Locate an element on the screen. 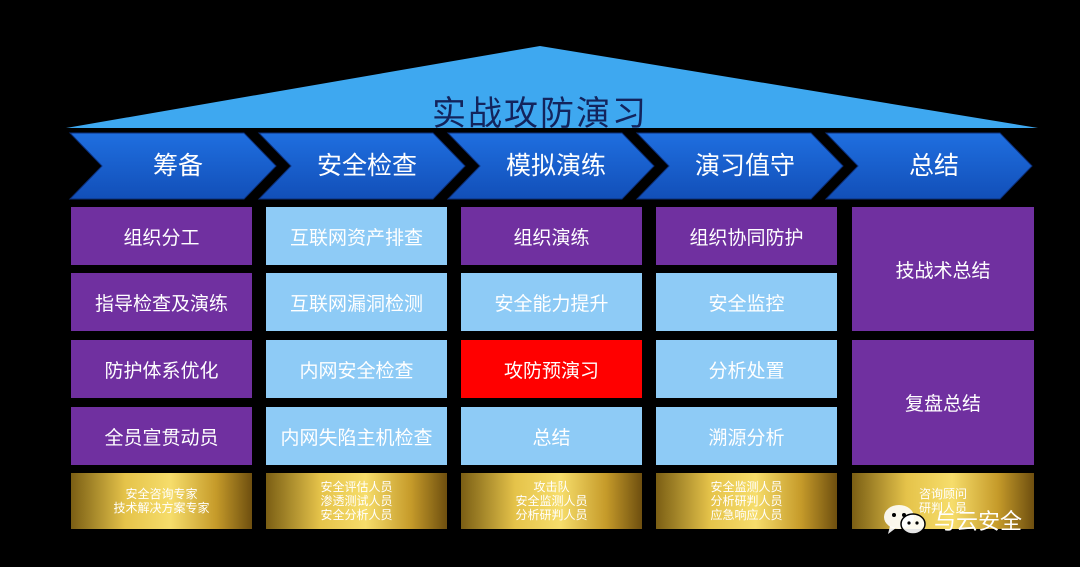  task-box: 复盘总结 is located at coordinates (943, 402).